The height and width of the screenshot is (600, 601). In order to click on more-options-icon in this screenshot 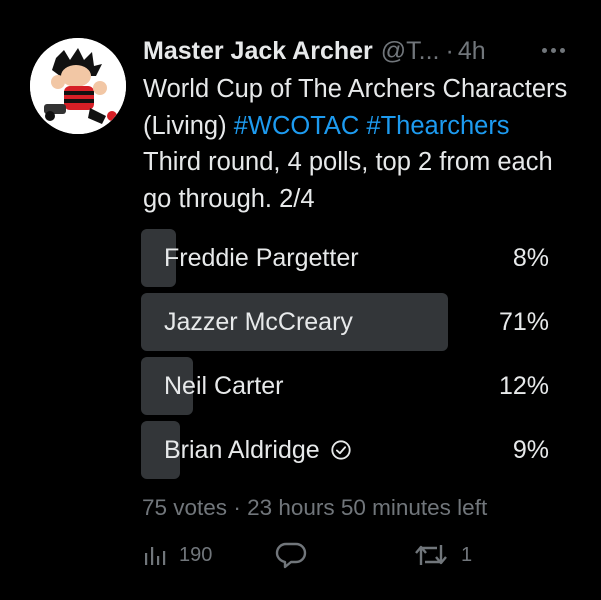, I will do `click(553, 50)`.